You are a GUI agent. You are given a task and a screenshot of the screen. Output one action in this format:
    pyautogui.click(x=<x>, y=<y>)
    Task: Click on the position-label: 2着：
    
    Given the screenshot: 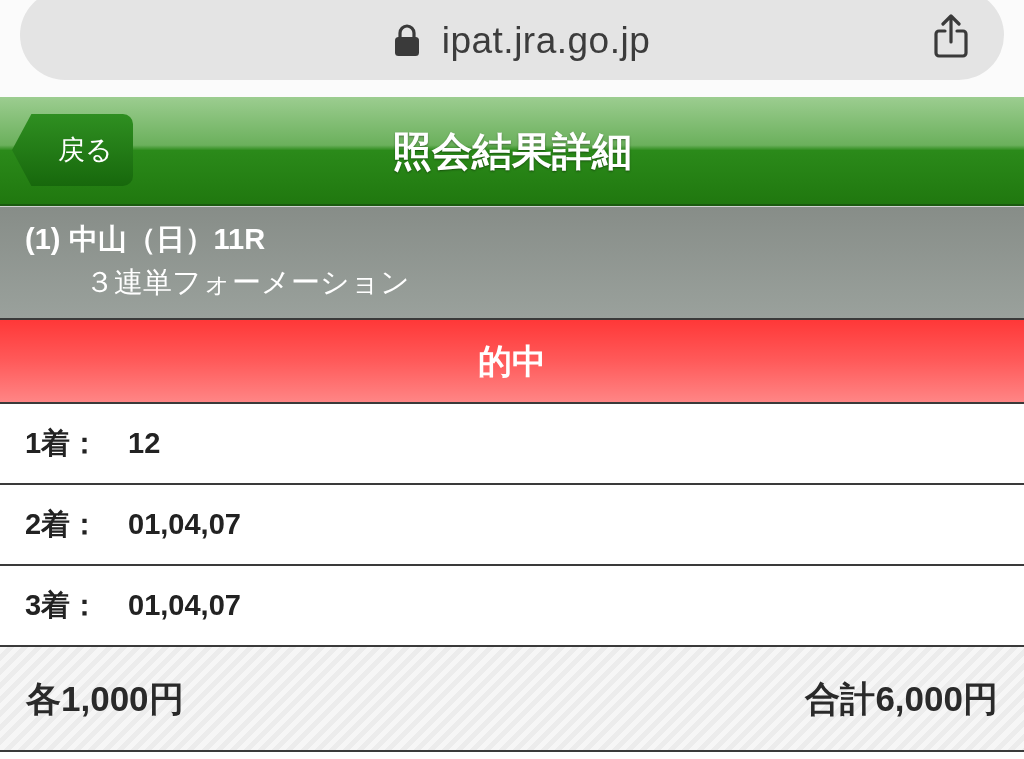 What is the action you would take?
    pyautogui.click(x=63, y=524)
    